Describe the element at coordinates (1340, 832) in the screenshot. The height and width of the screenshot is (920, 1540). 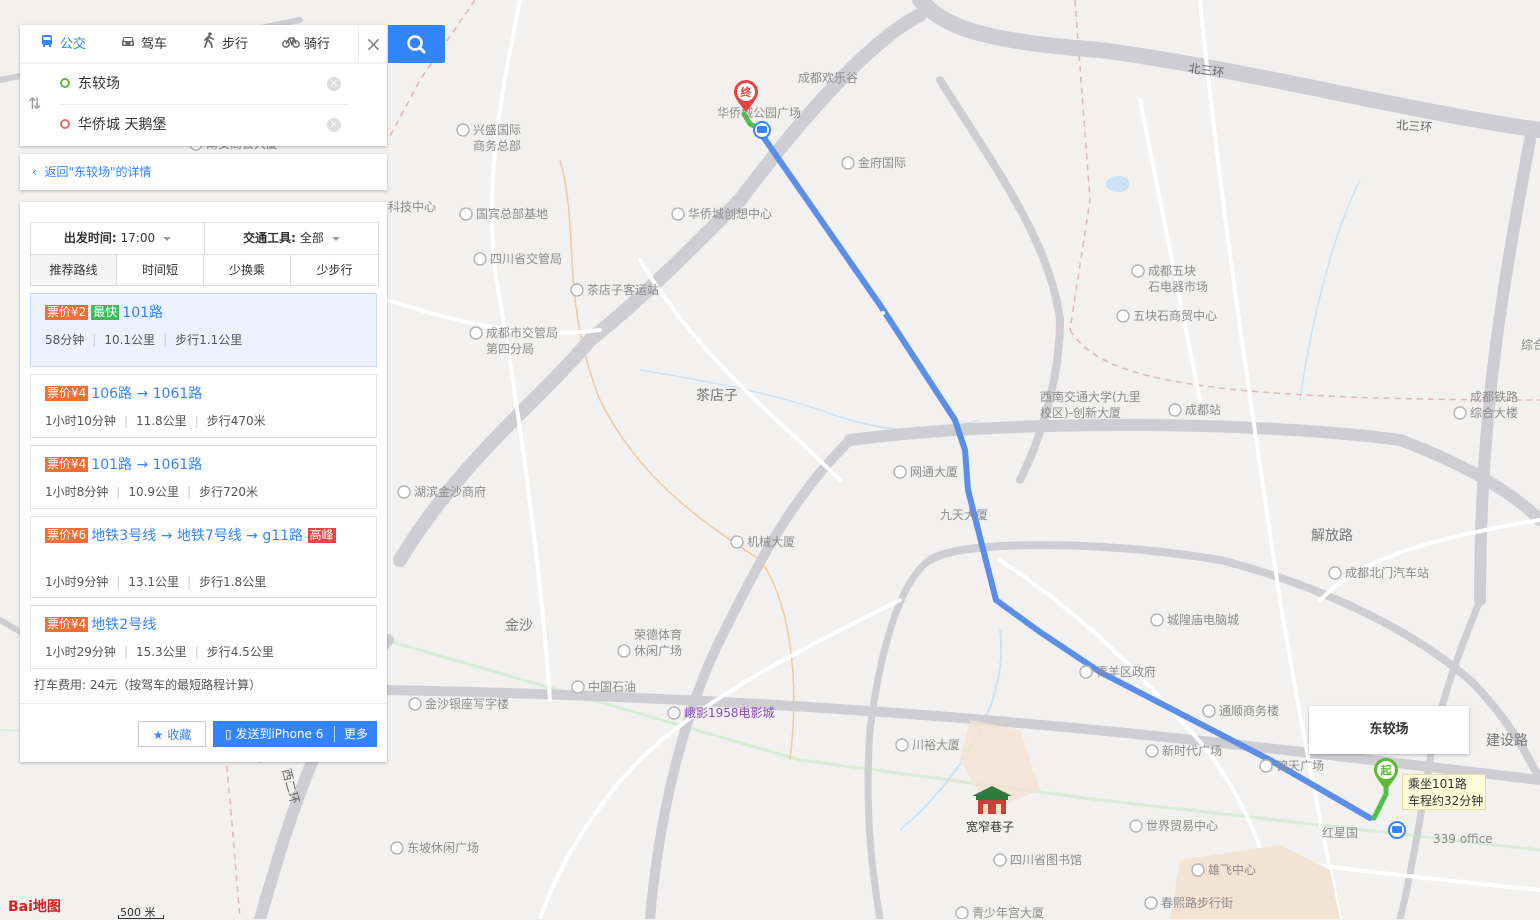
I see `poi-item: 红星国` at that location.